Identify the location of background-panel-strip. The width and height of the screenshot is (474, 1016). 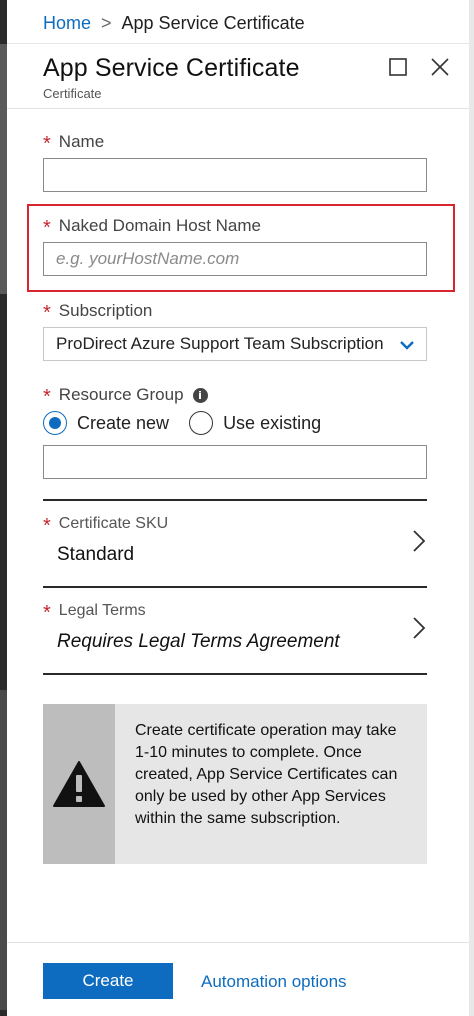
(3, 508).